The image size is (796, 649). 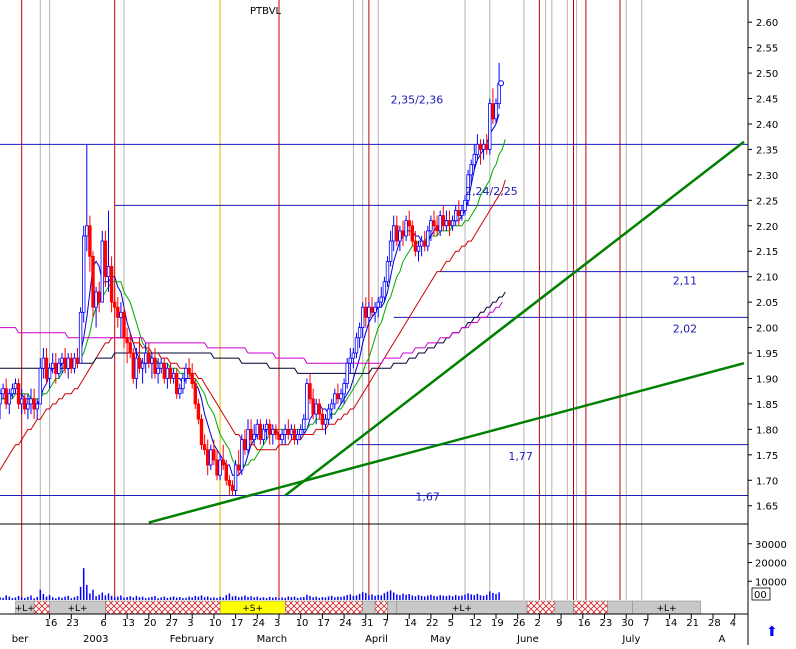 I want to click on date-tick-label: 12, so click(x=475, y=623).